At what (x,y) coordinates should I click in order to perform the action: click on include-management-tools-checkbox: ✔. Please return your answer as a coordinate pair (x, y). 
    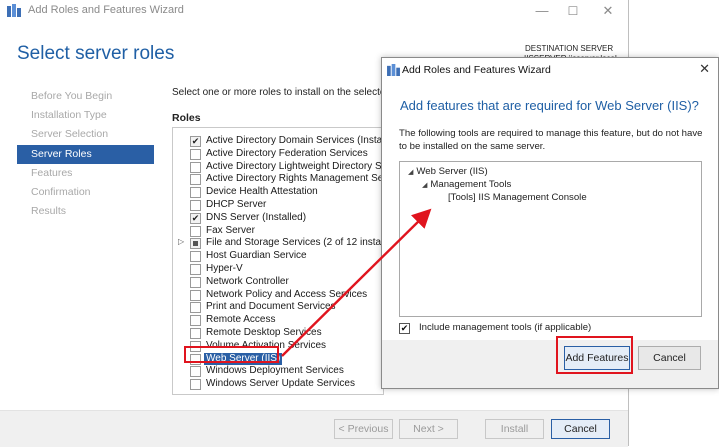
    Looking at the image, I should click on (404, 328).